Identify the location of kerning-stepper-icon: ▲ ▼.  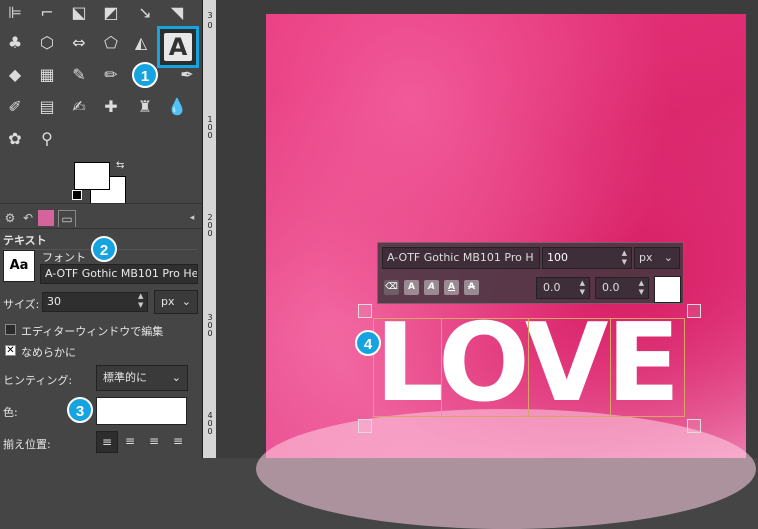
(641, 288).